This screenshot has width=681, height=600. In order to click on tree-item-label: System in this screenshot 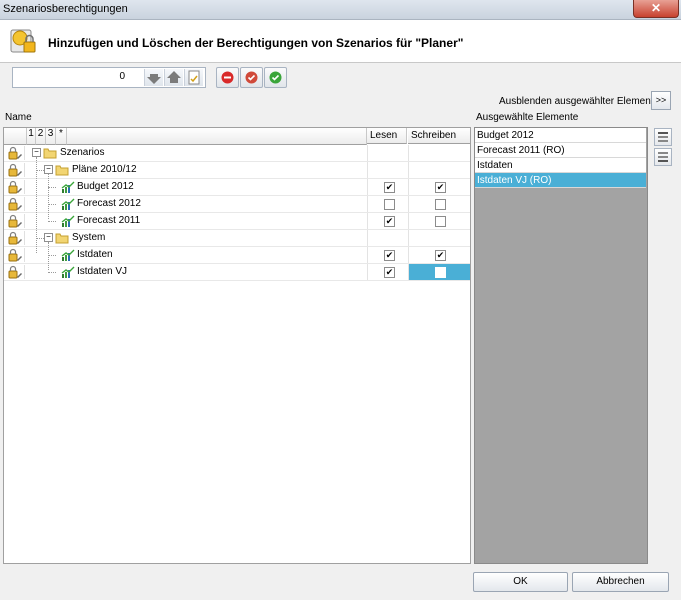, I will do `click(89, 237)`.